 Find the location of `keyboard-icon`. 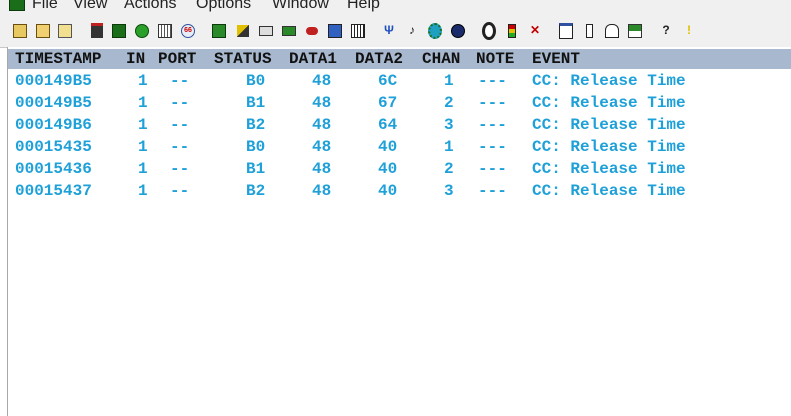

keyboard-icon is located at coordinates (219, 30).